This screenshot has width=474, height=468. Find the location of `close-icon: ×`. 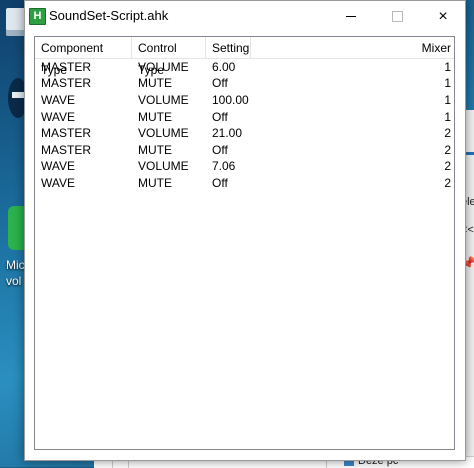

close-icon: × is located at coordinates (443, 16).